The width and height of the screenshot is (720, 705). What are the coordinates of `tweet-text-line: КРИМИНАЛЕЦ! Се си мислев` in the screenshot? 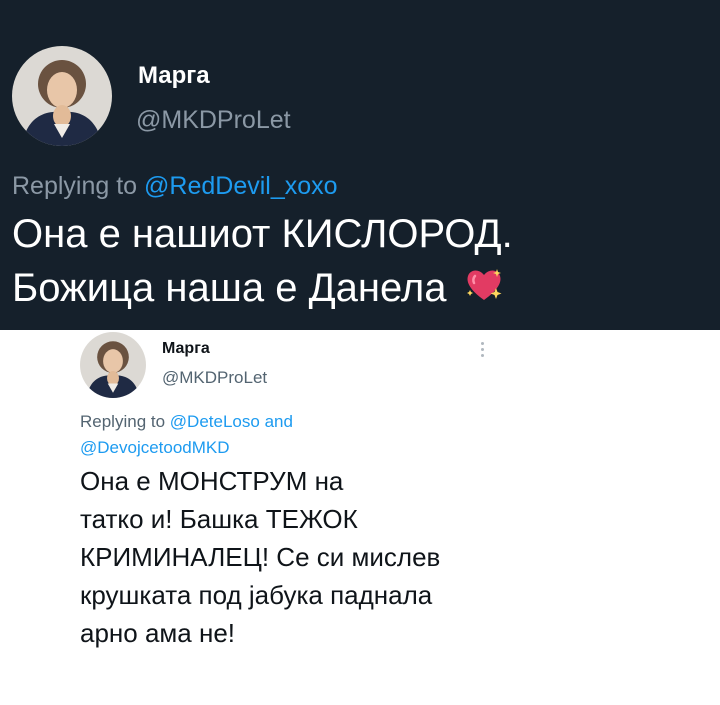 It's located at (260, 557).